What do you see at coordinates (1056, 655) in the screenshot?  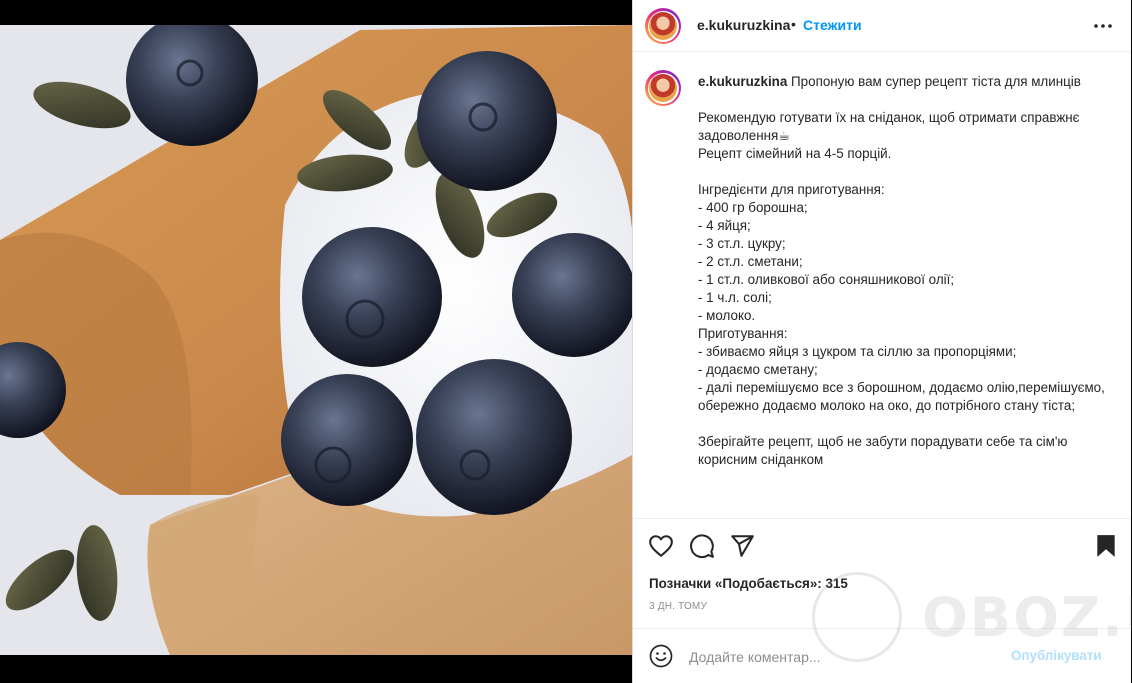 I see `publish-button: Опублікувати` at bounding box center [1056, 655].